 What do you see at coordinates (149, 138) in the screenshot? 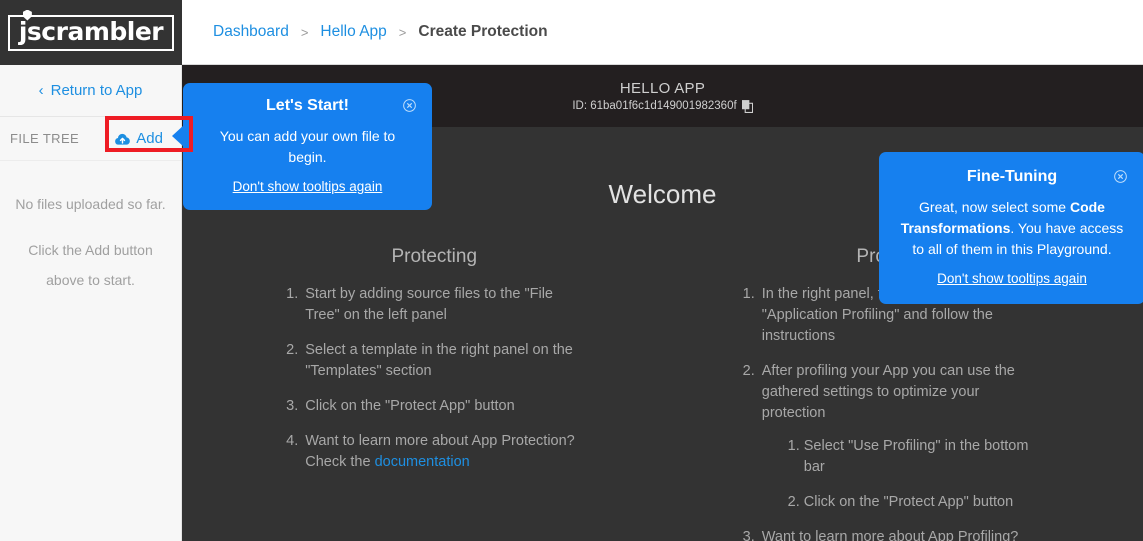
I see `add-file-label: Add` at bounding box center [149, 138].